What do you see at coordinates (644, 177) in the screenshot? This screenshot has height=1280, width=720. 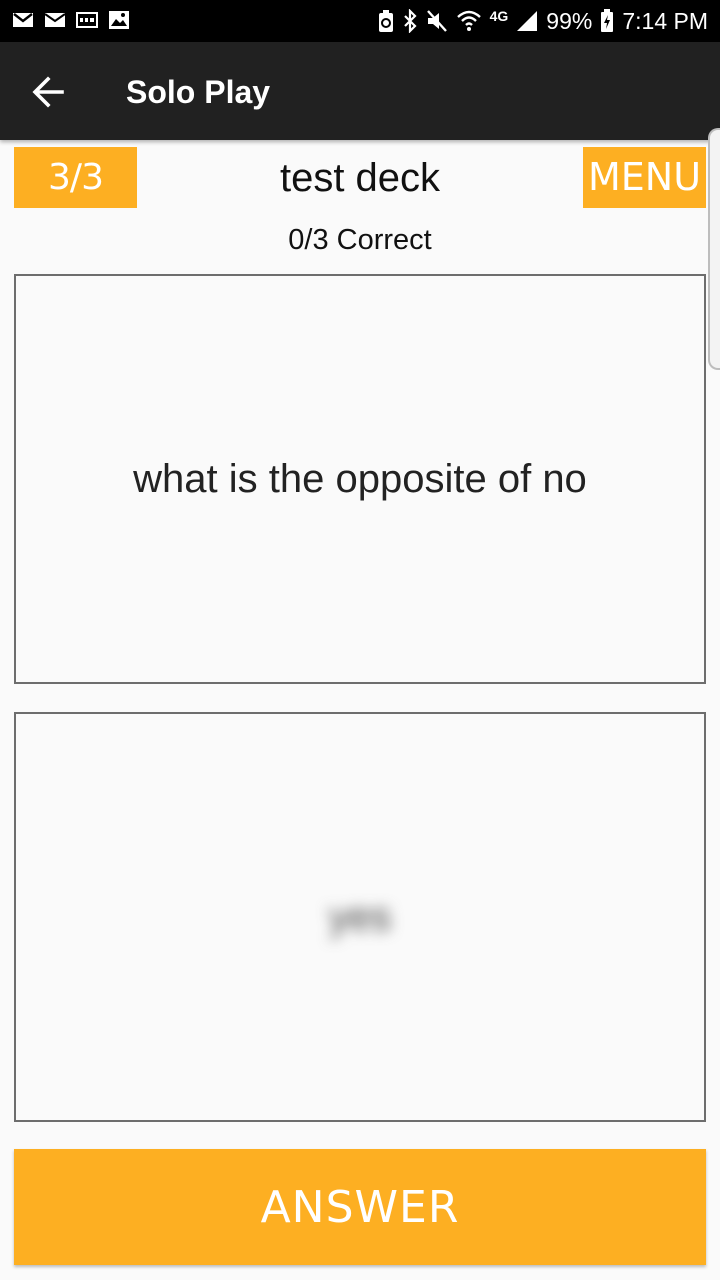 I see `menu-button: MENU` at bounding box center [644, 177].